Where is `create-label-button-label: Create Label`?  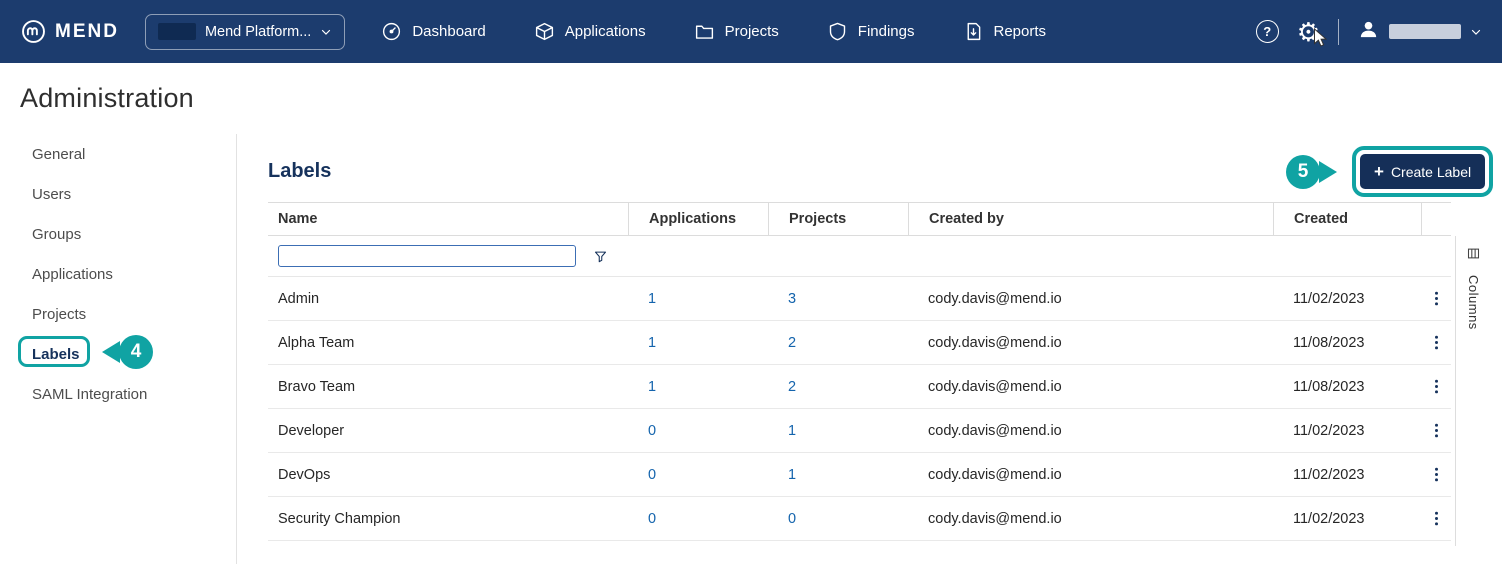 create-label-button-label: Create Label is located at coordinates (1431, 171).